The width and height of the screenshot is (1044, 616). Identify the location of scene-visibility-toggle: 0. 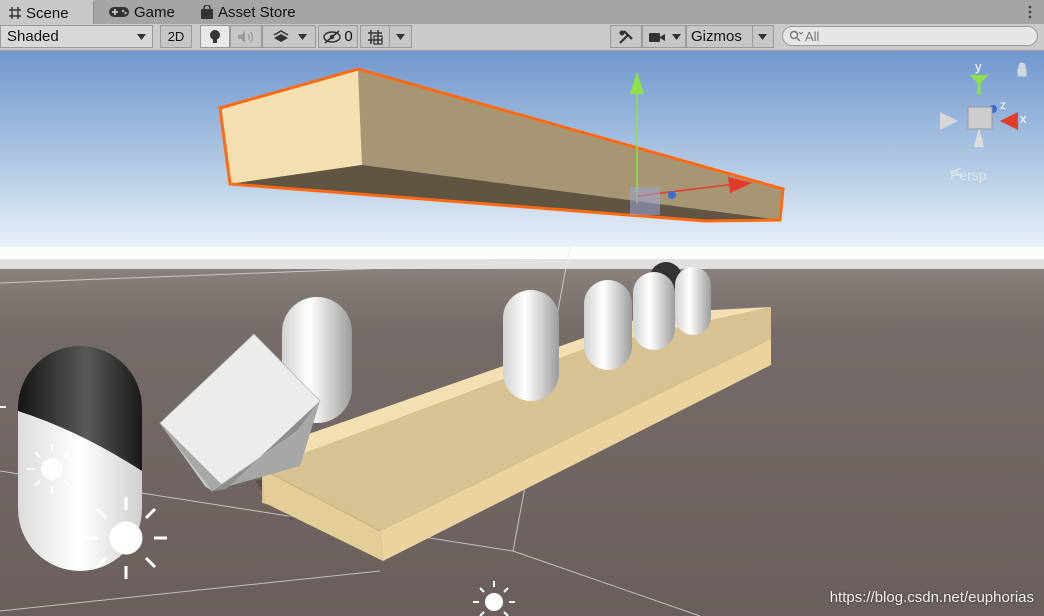
(338, 36).